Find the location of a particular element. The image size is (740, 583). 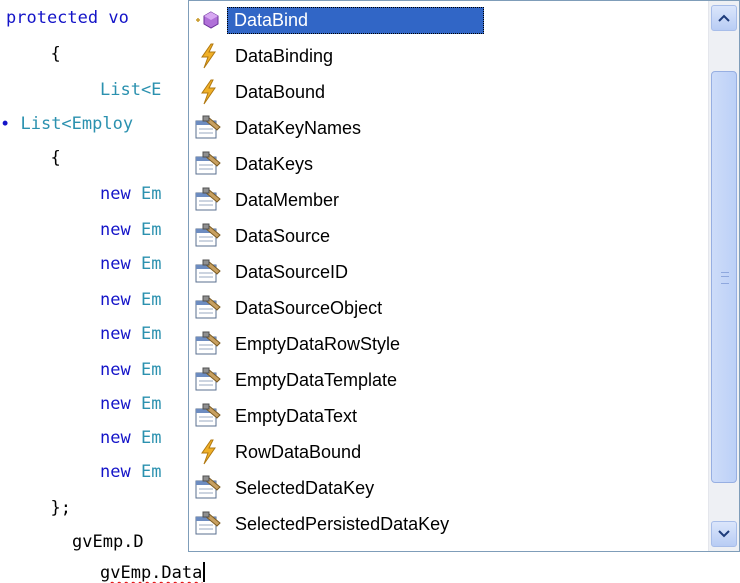

scroll-down-button is located at coordinates (724, 534).